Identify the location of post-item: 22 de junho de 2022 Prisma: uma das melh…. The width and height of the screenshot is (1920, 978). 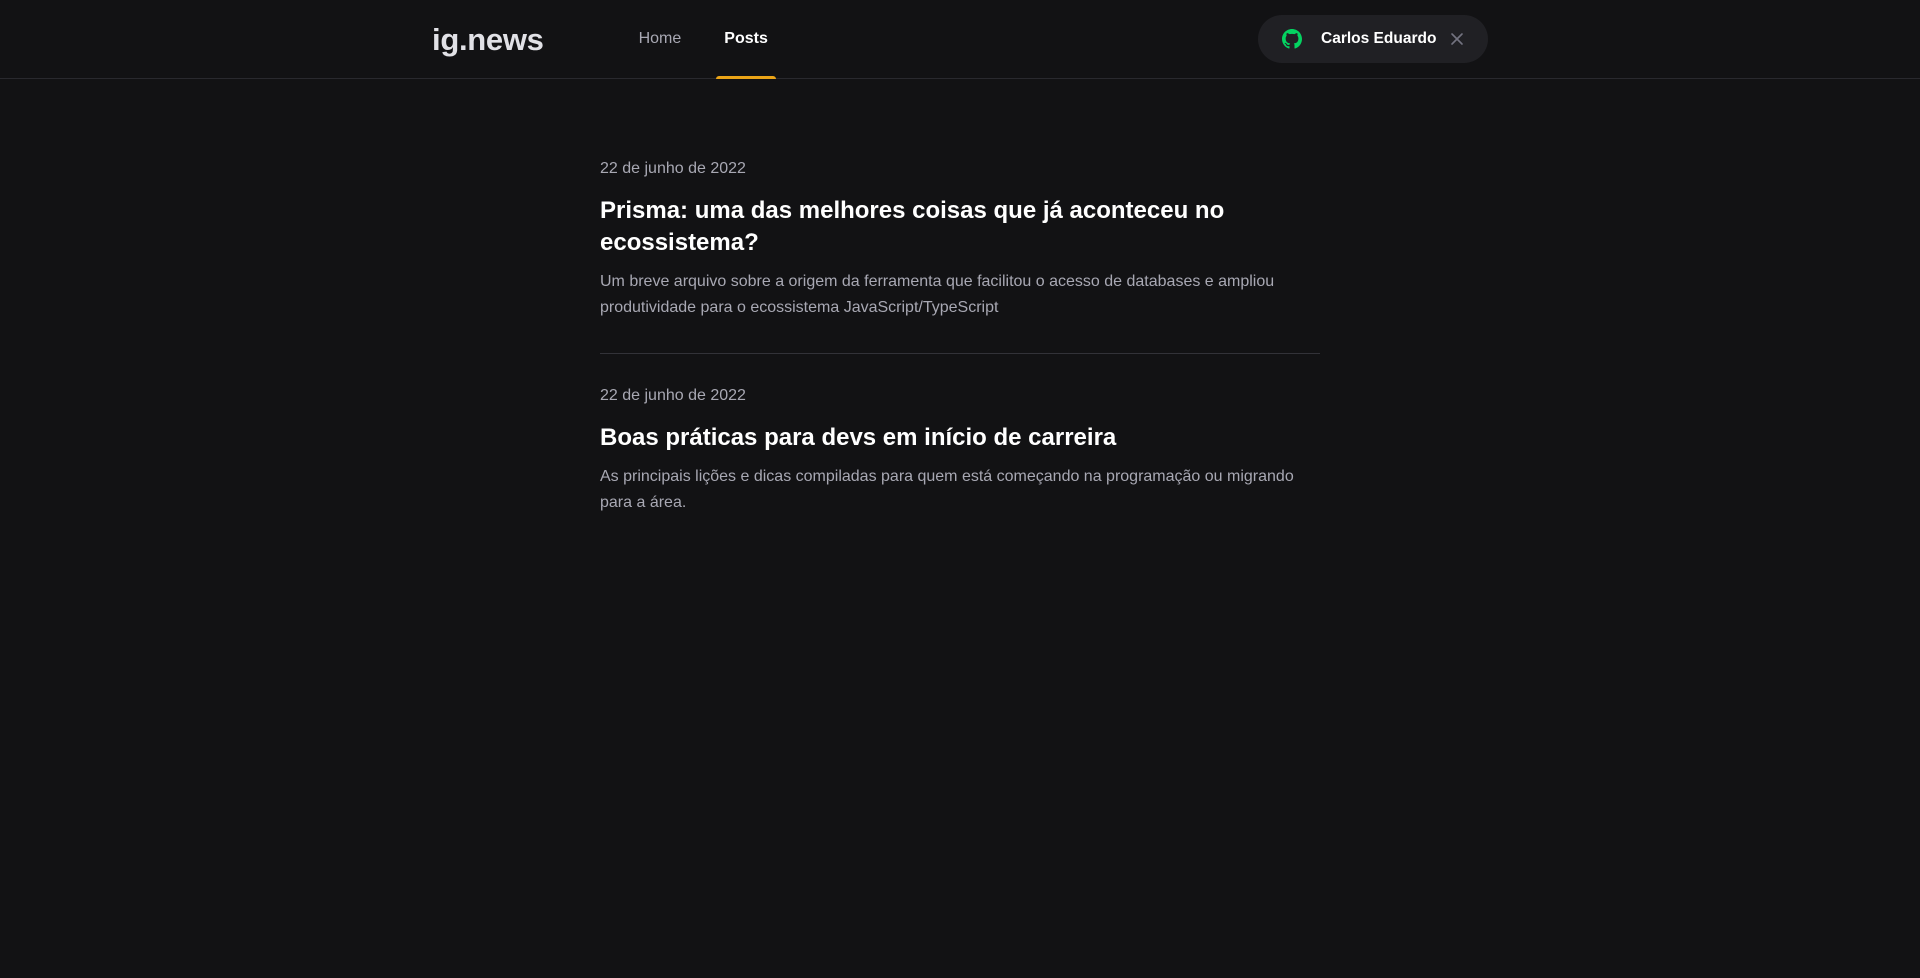
(960, 240).